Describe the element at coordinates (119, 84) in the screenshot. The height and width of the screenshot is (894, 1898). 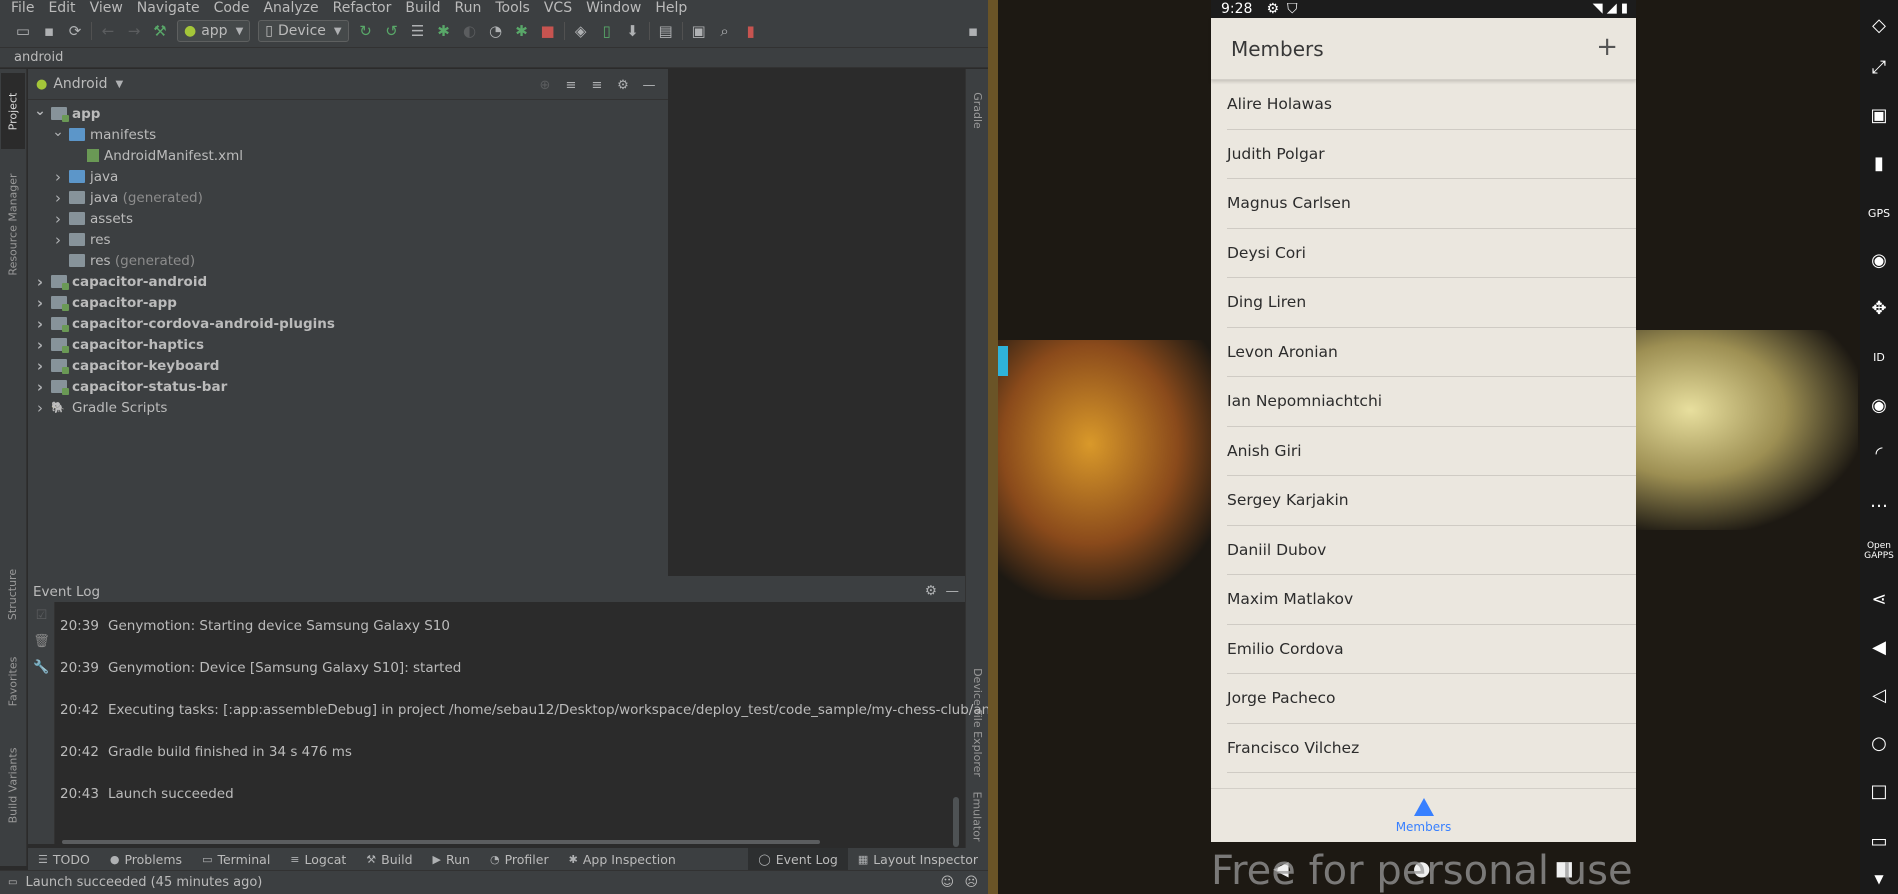
I see `chevron-down-icon: ▼` at that location.